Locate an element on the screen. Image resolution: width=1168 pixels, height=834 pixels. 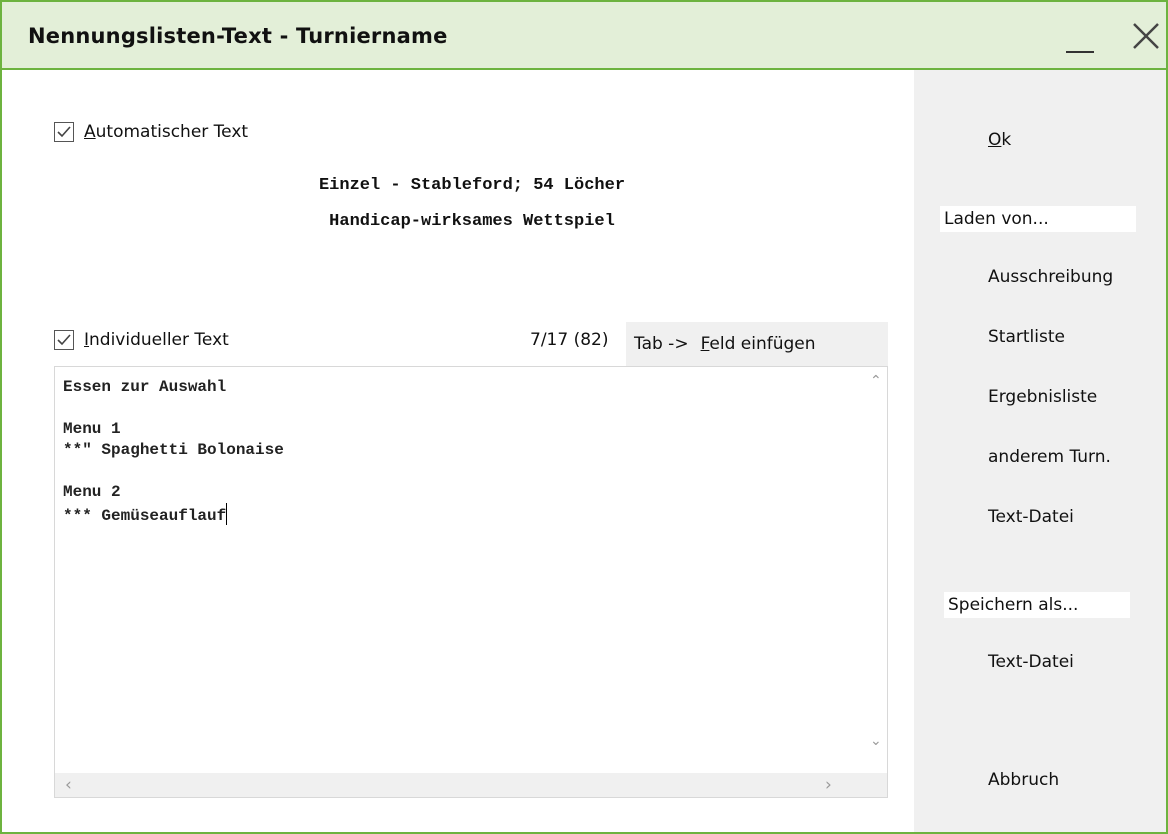
scroll-down-icon: ⌄ is located at coordinates (876, 741).